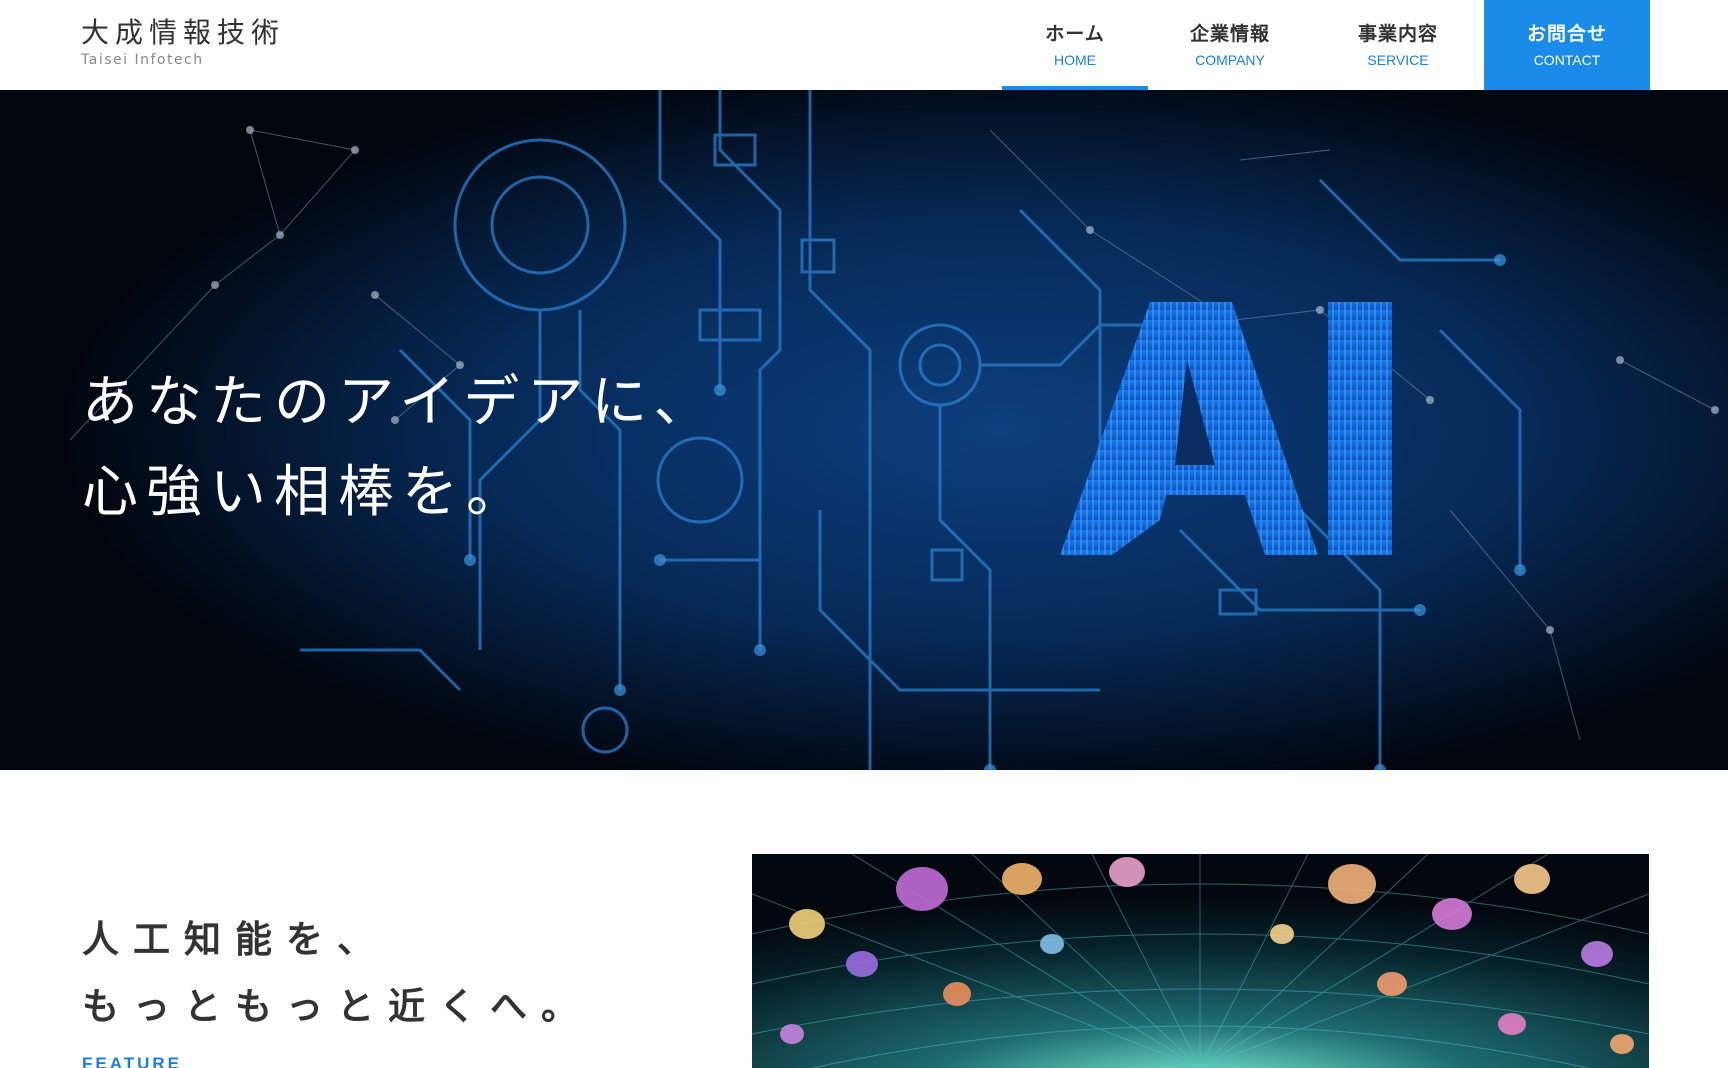 Image resolution: width=1728 pixels, height=1068 pixels. What do you see at coordinates (1566, 34) in the screenshot?
I see `nav-contact-label: お問合せ` at bounding box center [1566, 34].